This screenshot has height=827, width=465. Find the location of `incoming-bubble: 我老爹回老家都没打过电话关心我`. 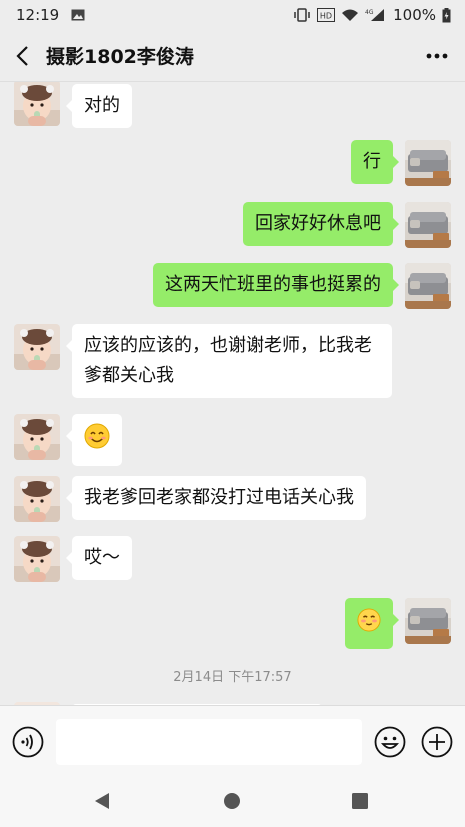

incoming-bubble: 我老爹回老家都没打过电话关心我 is located at coordinates (216, 498).